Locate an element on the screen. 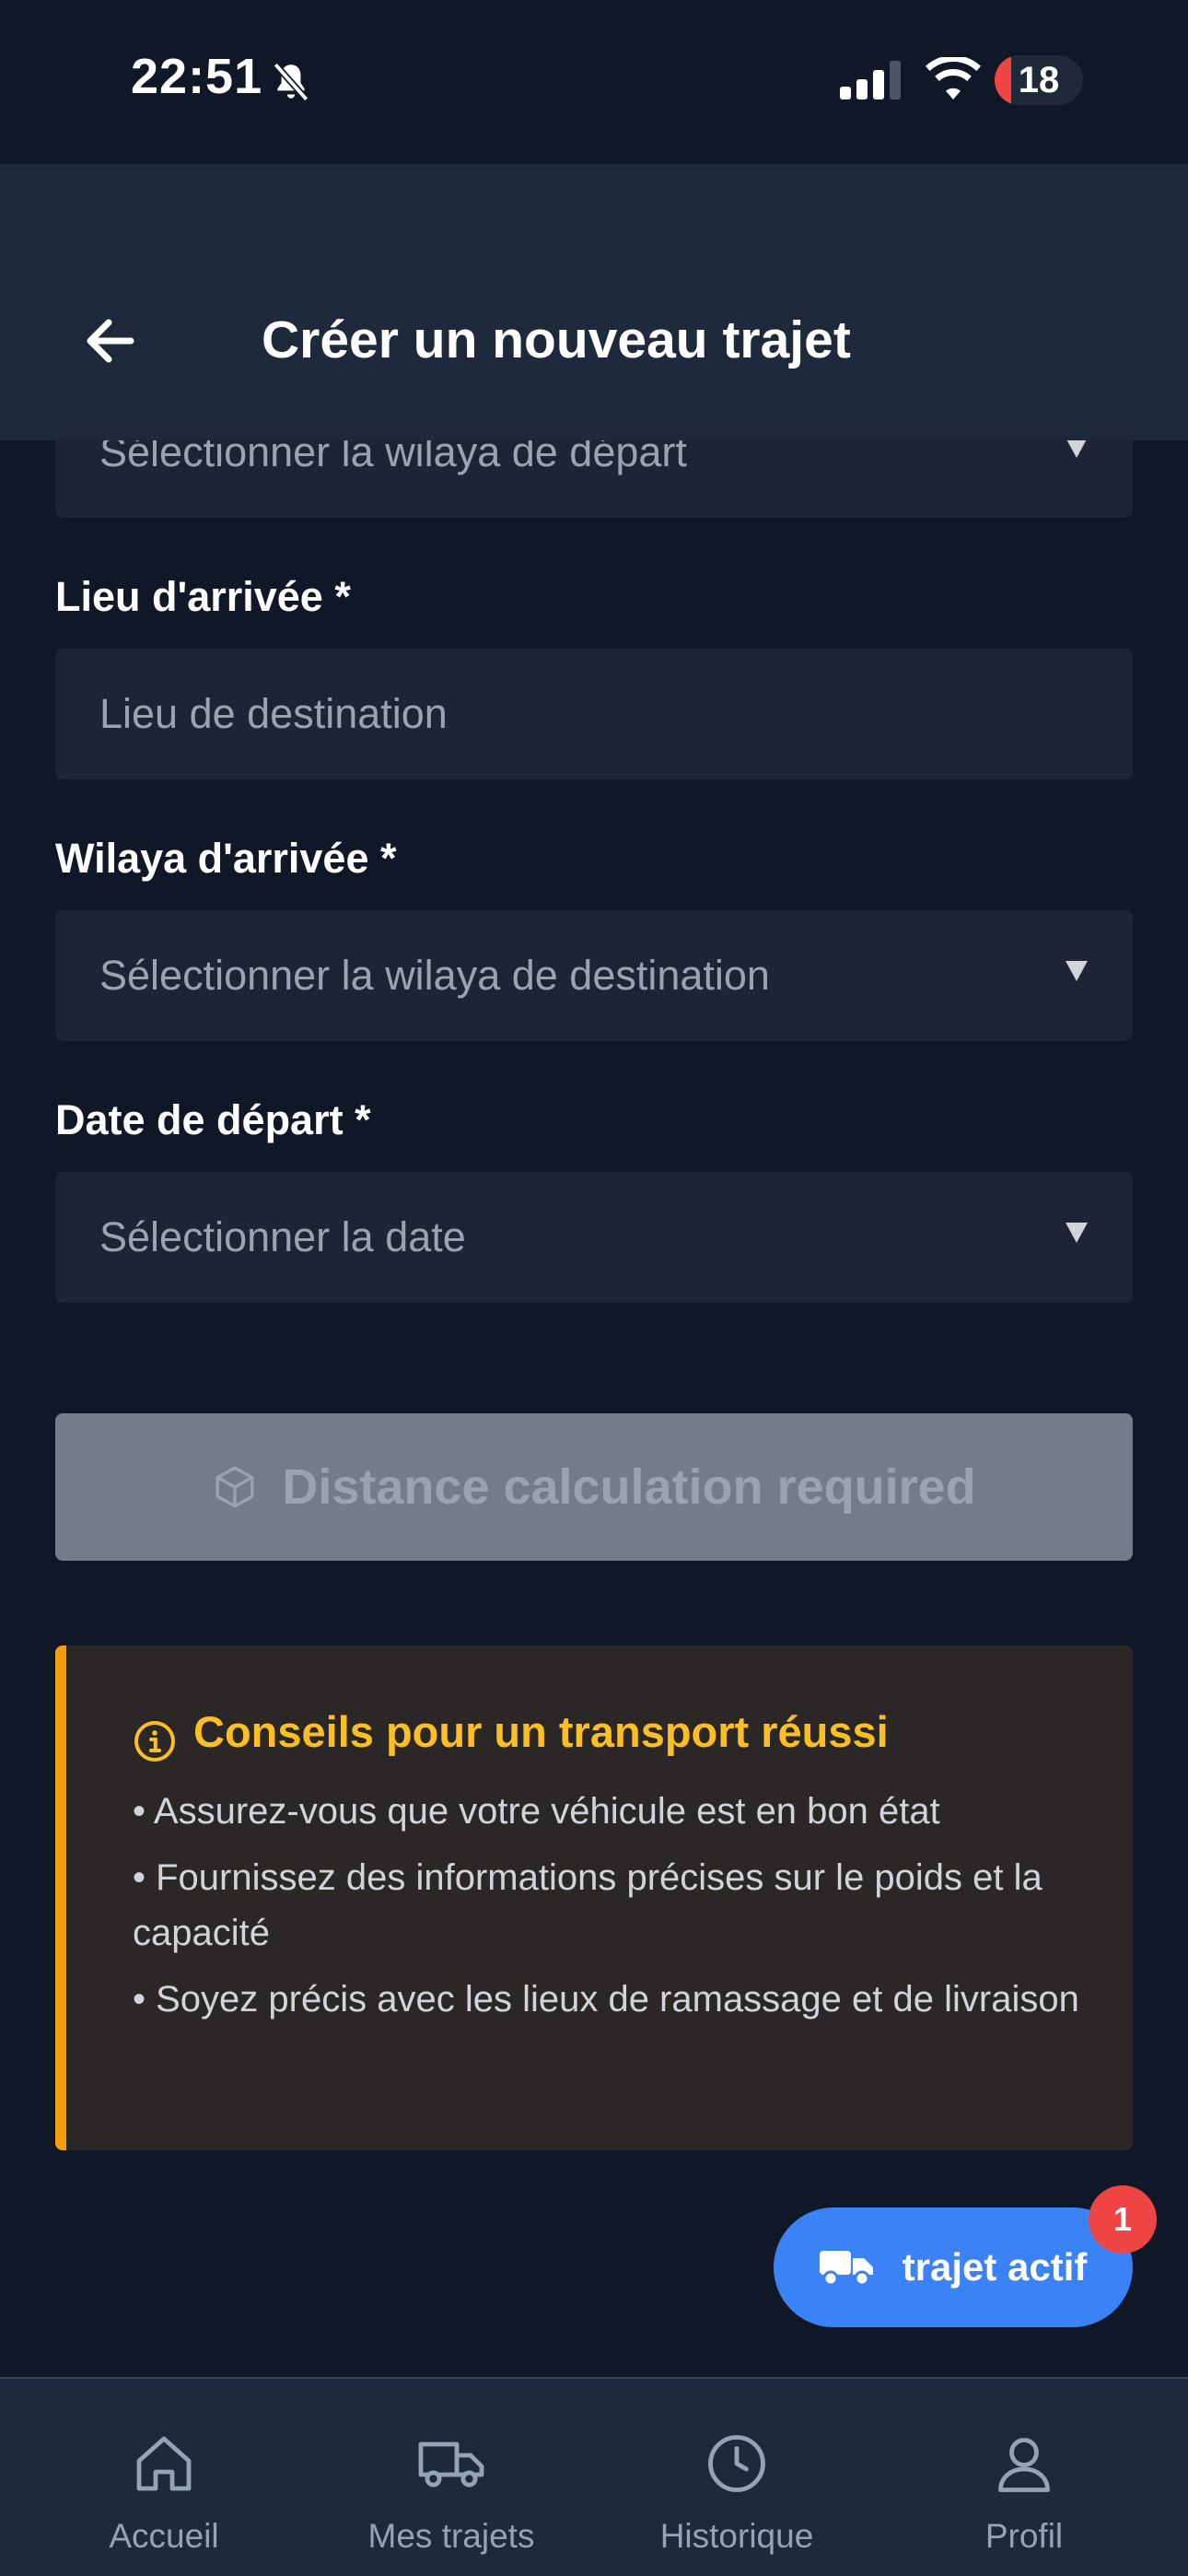  active-trip-label: trajet actif is located at coordinates (995, 2267).